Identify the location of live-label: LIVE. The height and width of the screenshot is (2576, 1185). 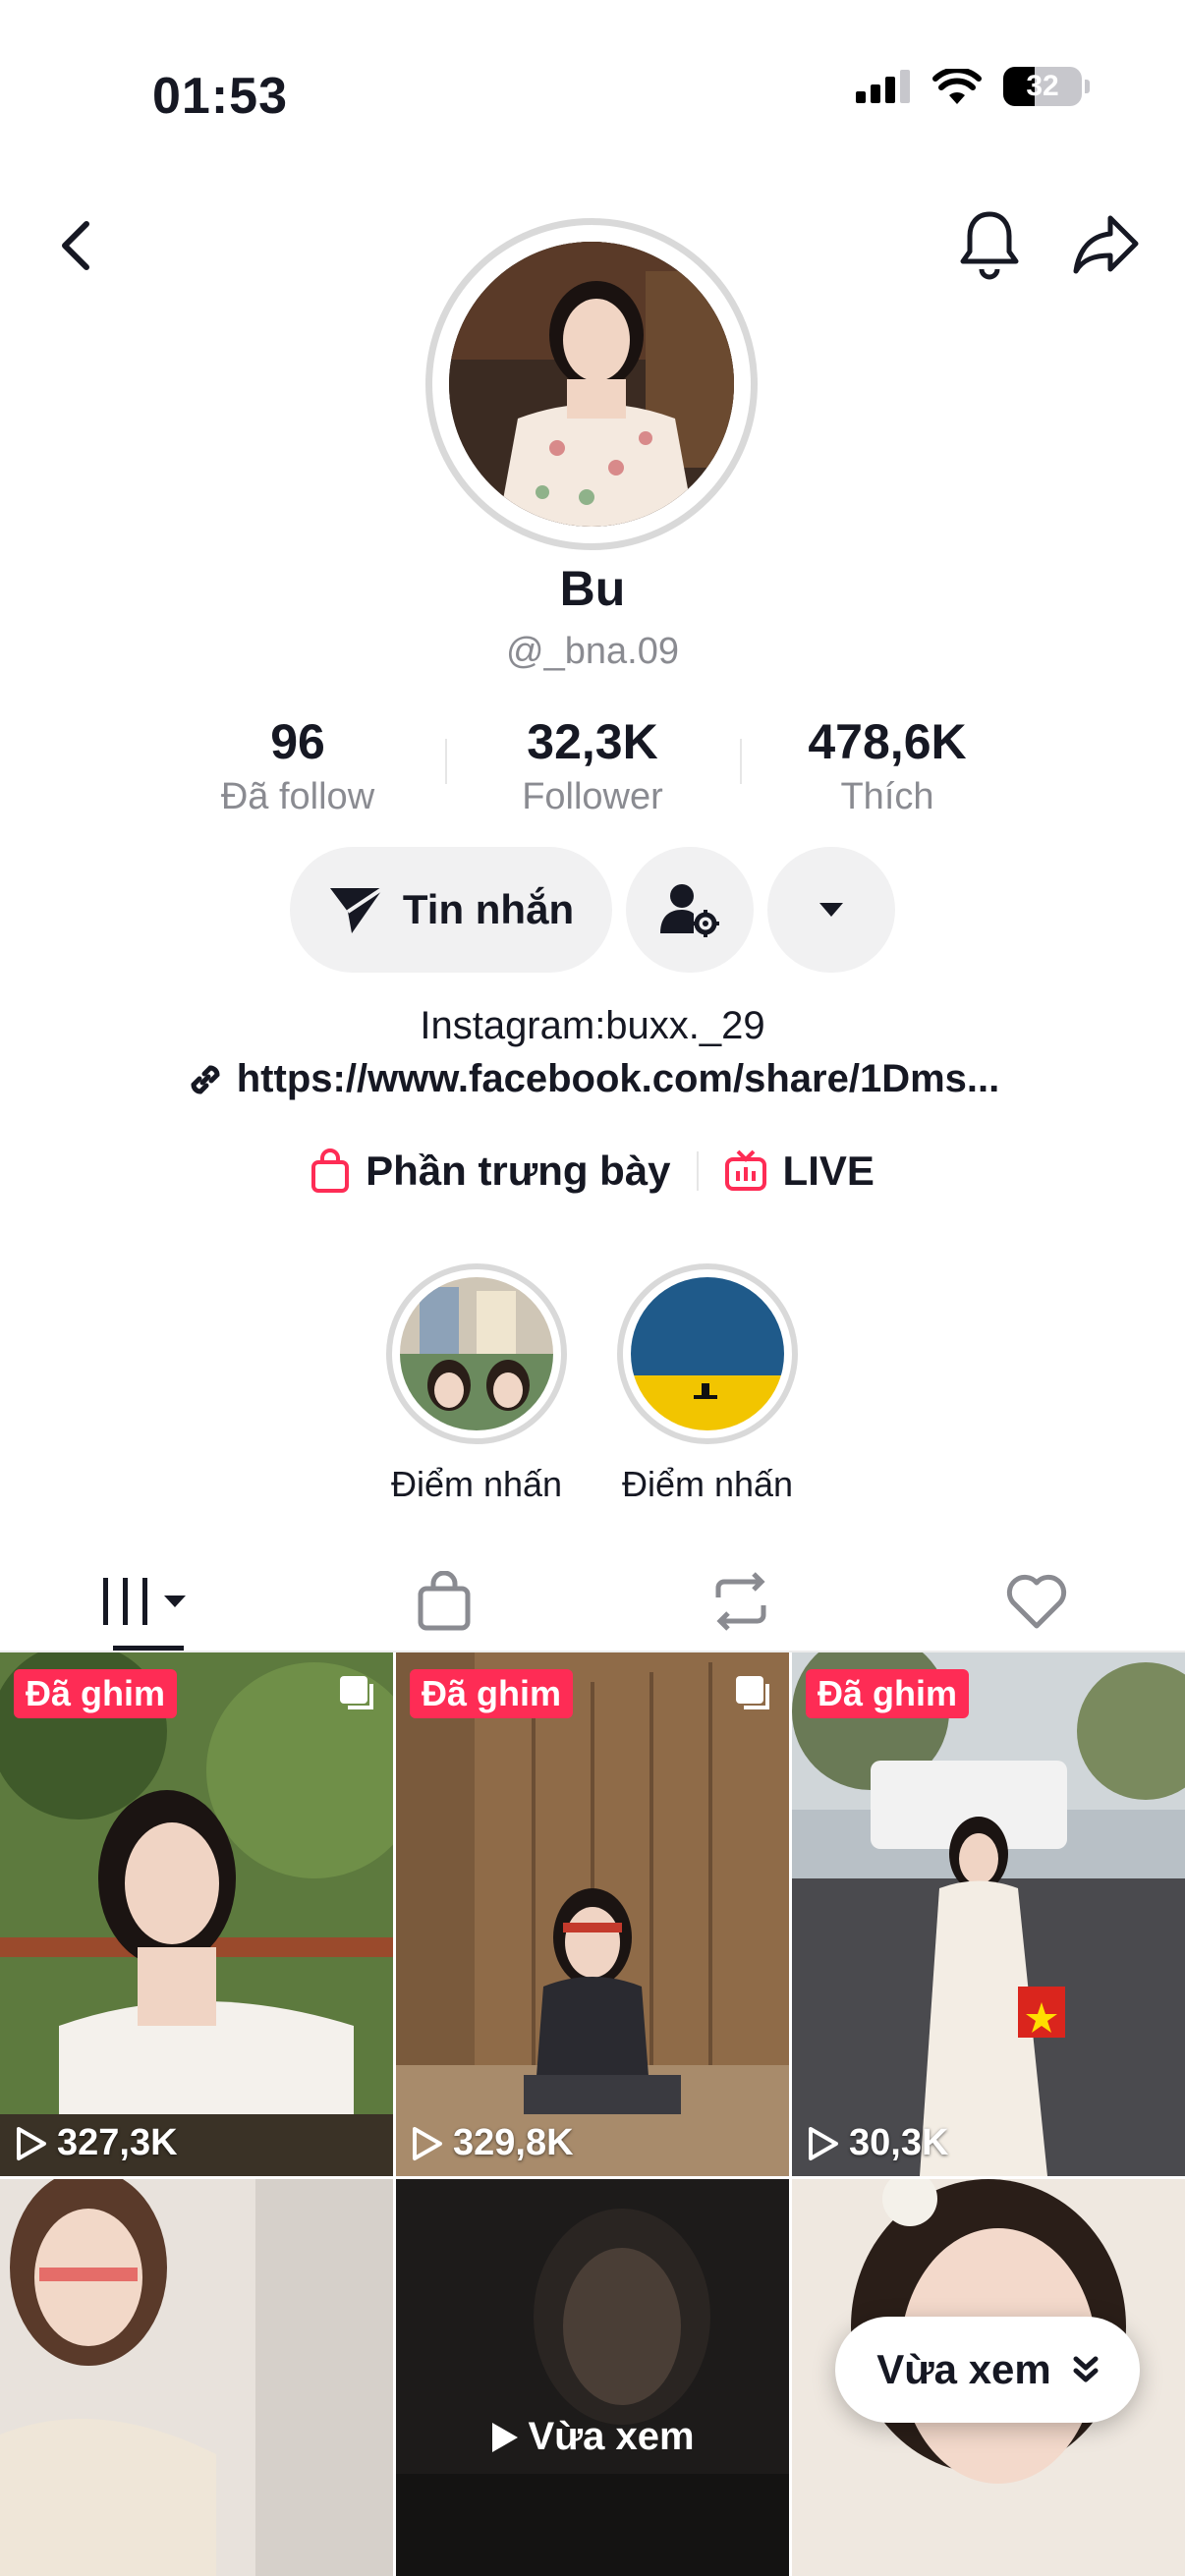
(829, 1171).